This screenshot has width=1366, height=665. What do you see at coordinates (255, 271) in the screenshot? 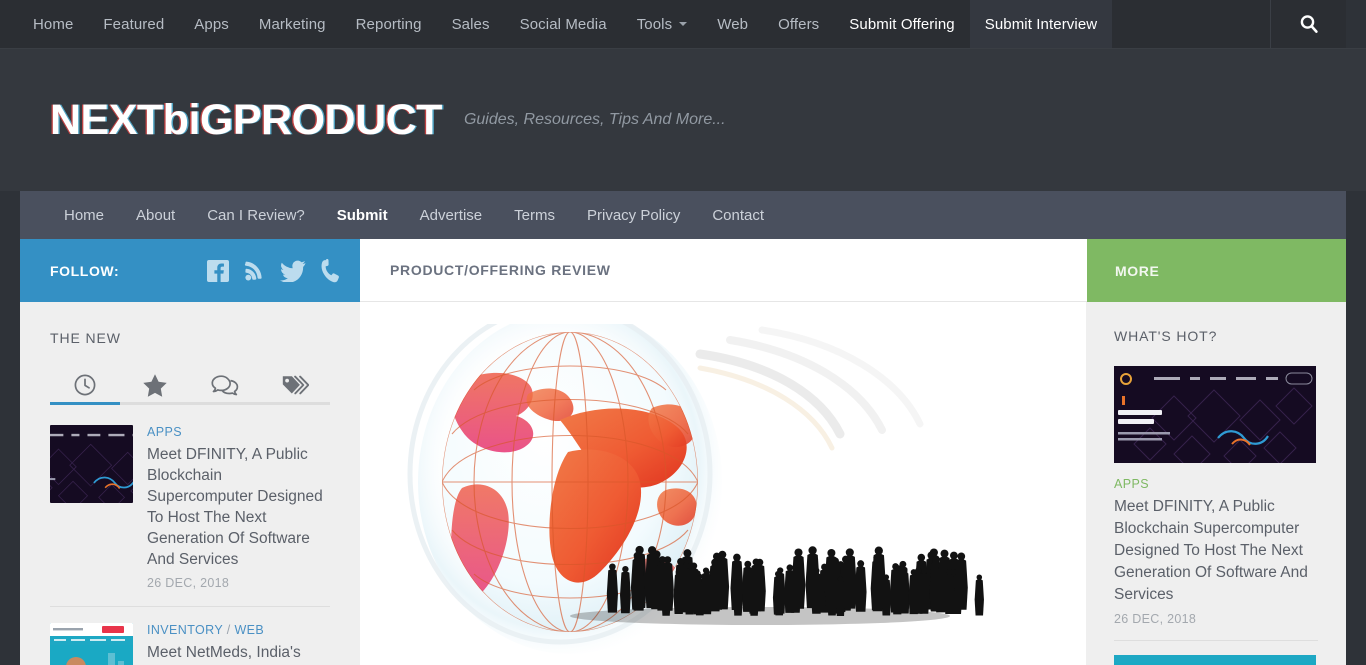
I see `rss-icon` at bounding box center [255, 271].